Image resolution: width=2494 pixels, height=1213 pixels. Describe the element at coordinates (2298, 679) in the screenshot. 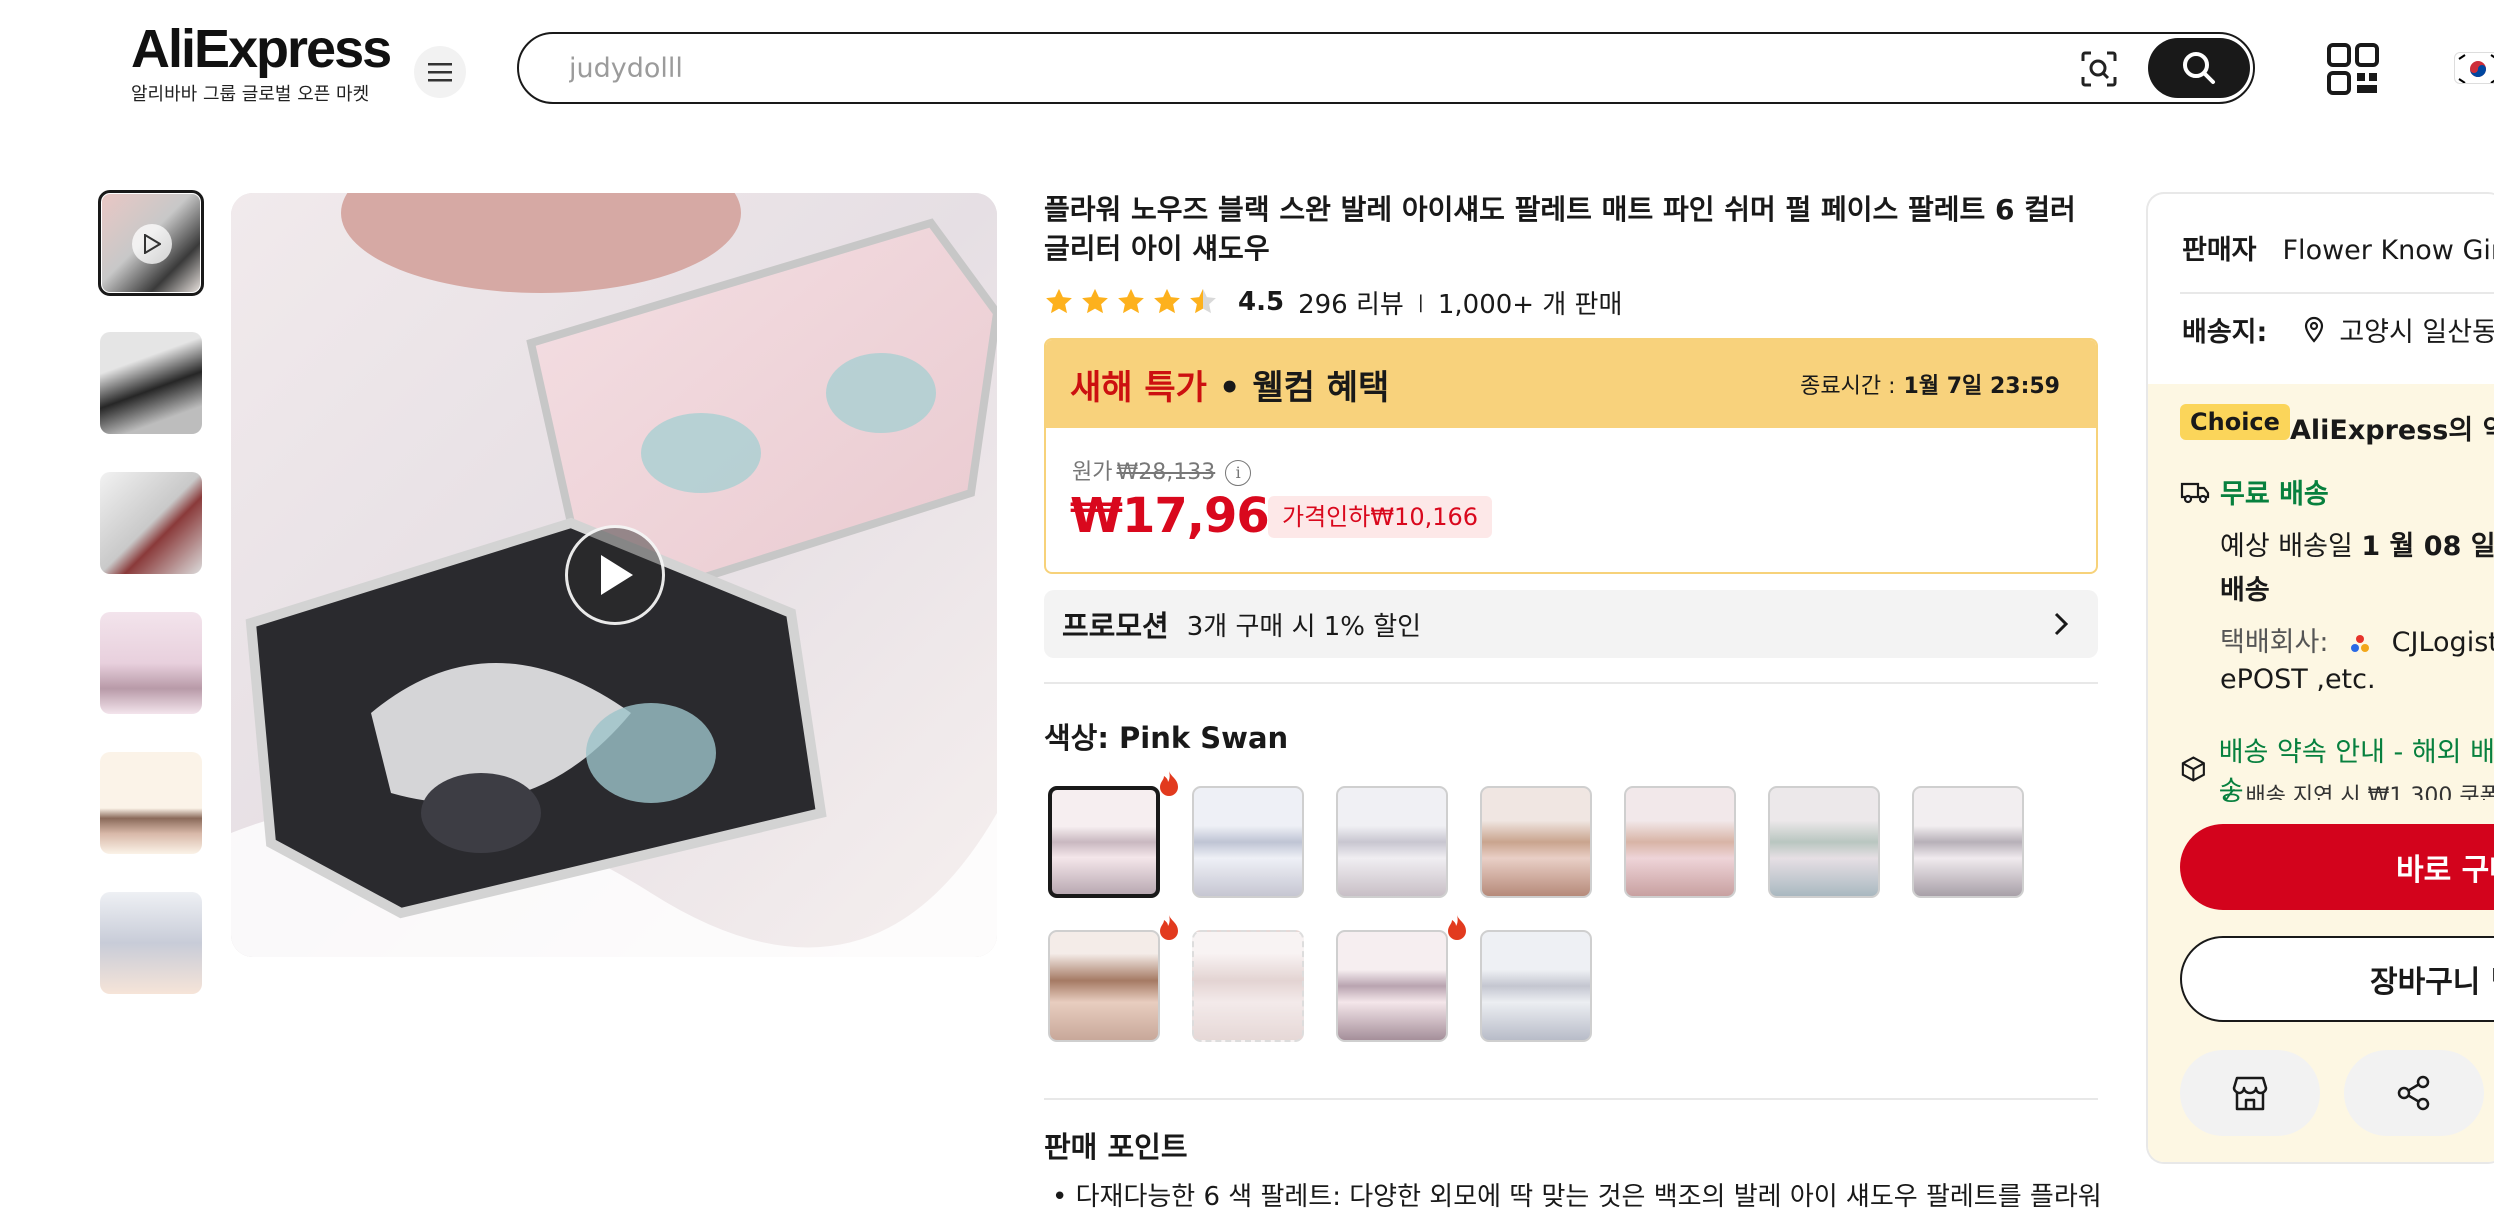

I see `carrier-more: ePOST ,etc.` at that location.